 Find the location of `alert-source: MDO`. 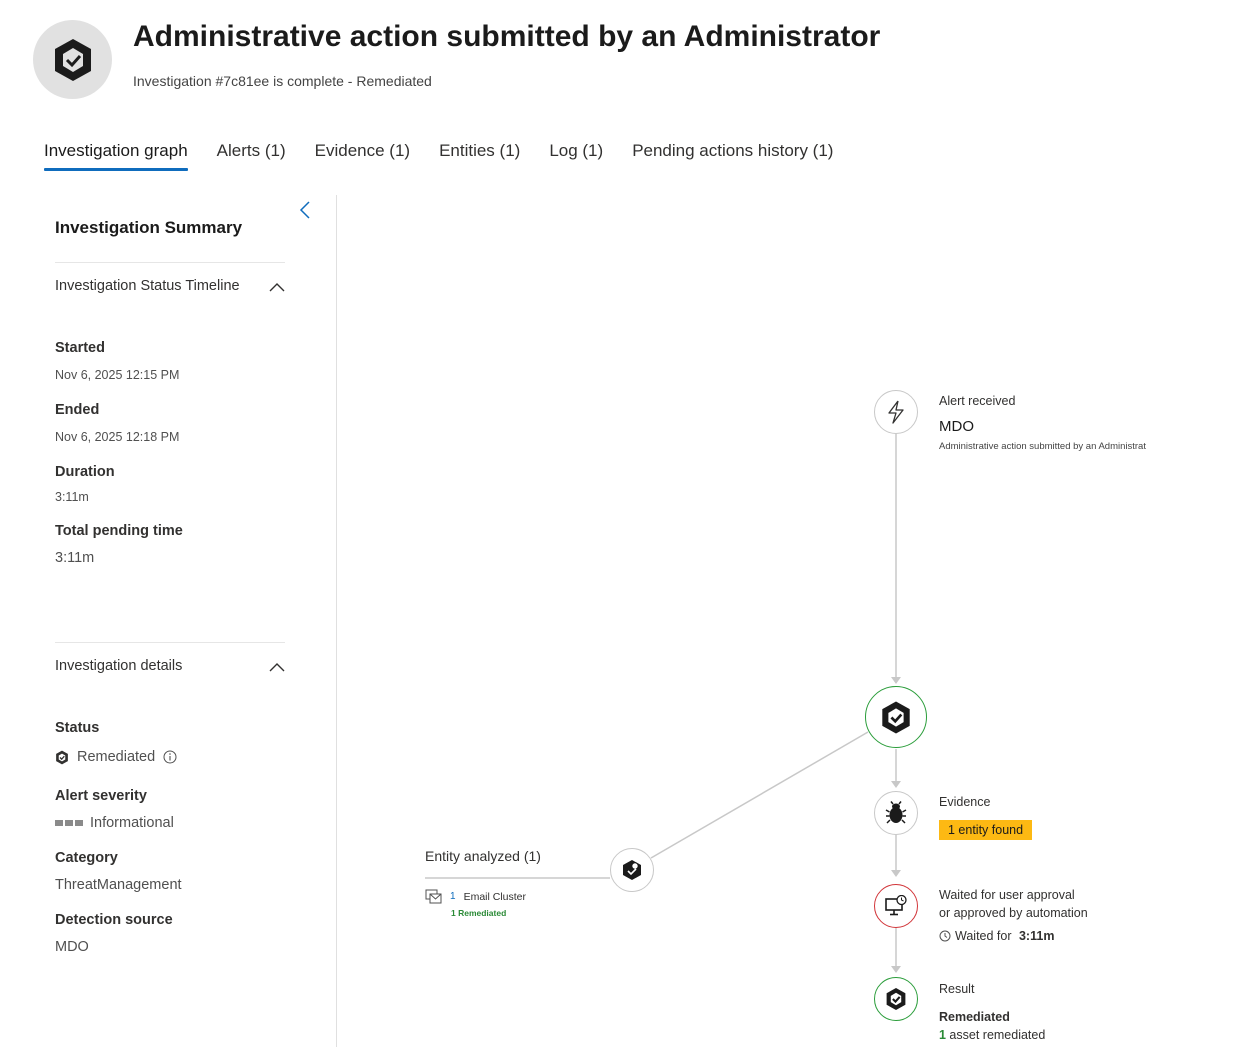

alert-source: MDO is located at coordinates (956, 426).